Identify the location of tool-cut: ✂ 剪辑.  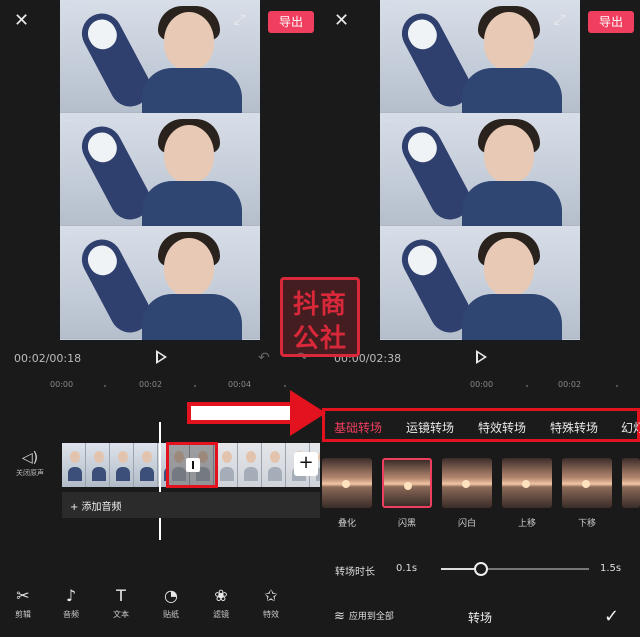
(23, 603).